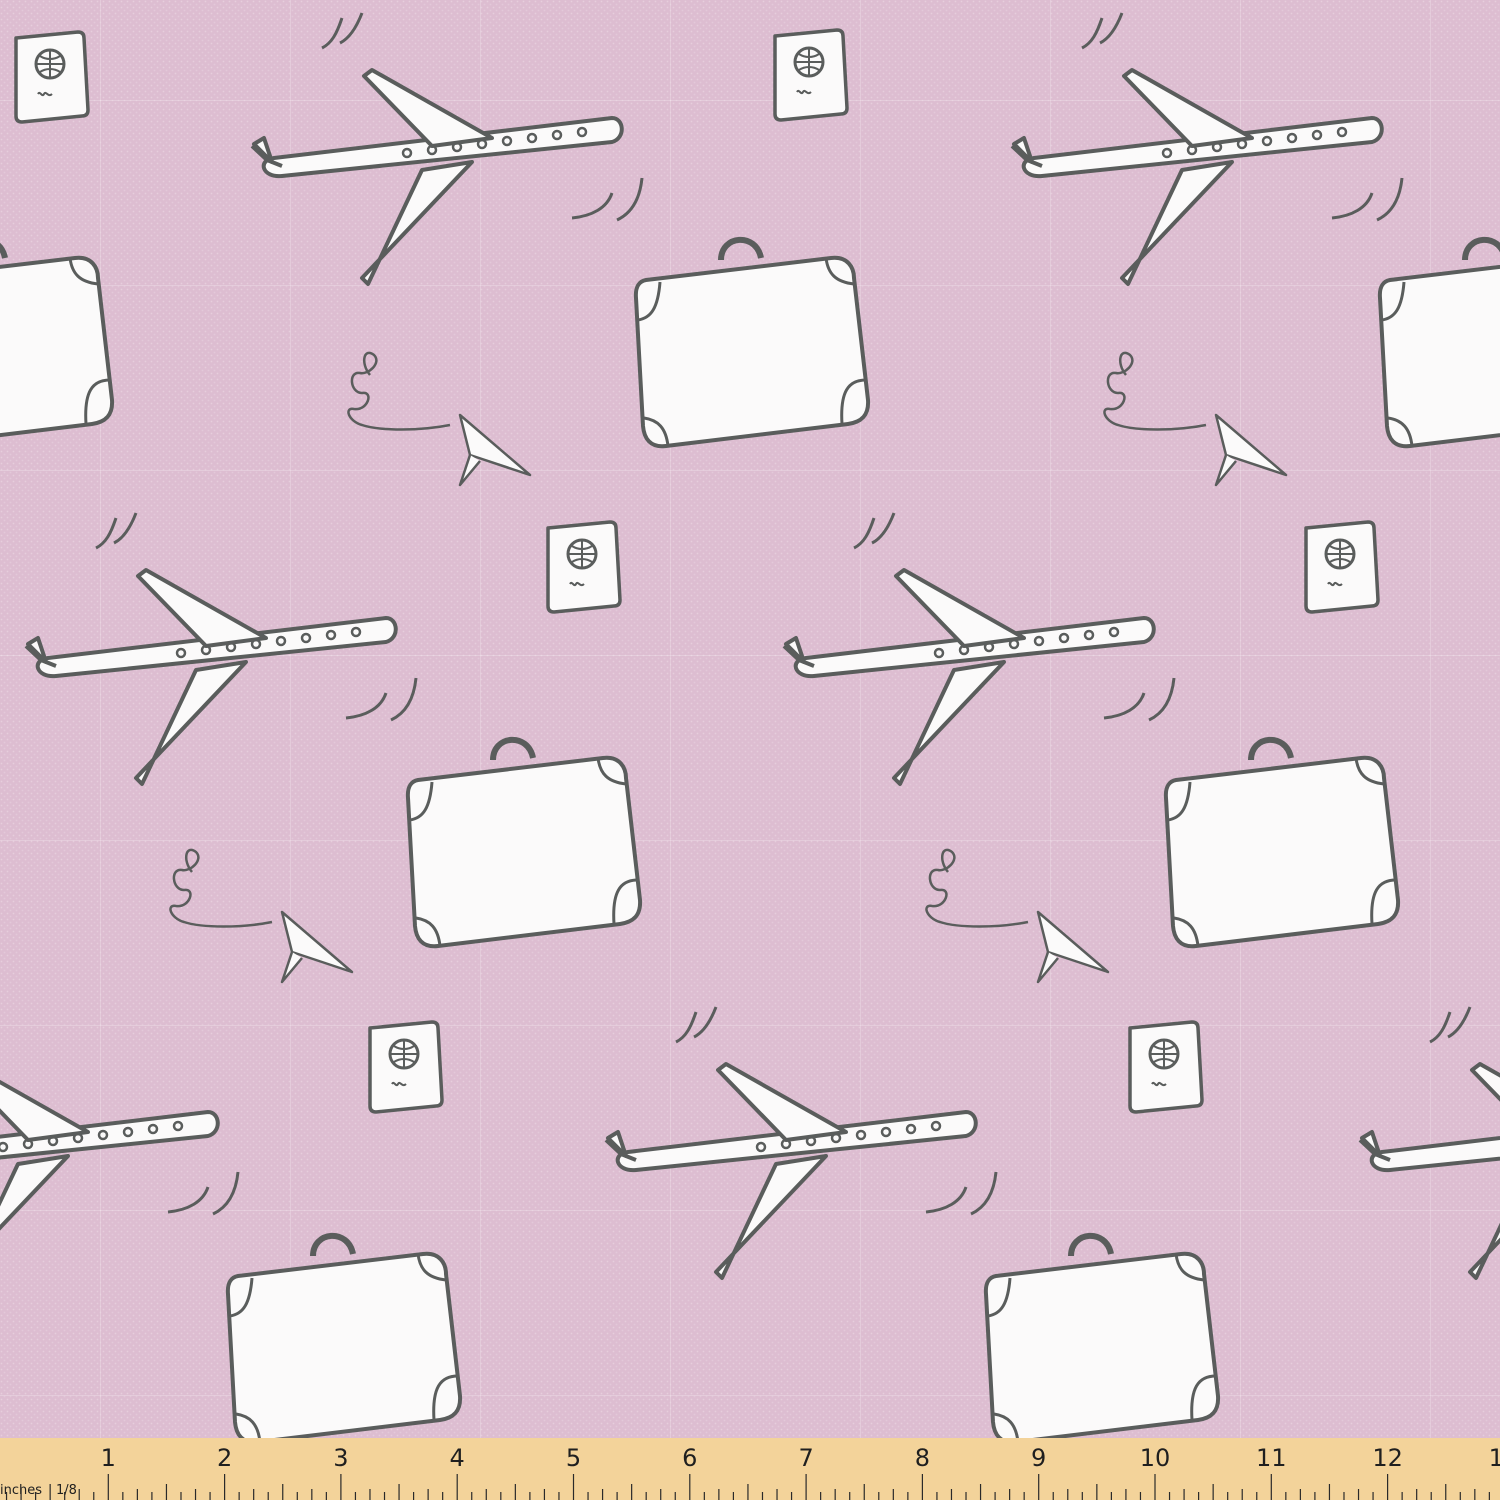 The height and width of the screenshot is (1500, 1500). I want to click on ruler-number: 5, so click(573, 1458).